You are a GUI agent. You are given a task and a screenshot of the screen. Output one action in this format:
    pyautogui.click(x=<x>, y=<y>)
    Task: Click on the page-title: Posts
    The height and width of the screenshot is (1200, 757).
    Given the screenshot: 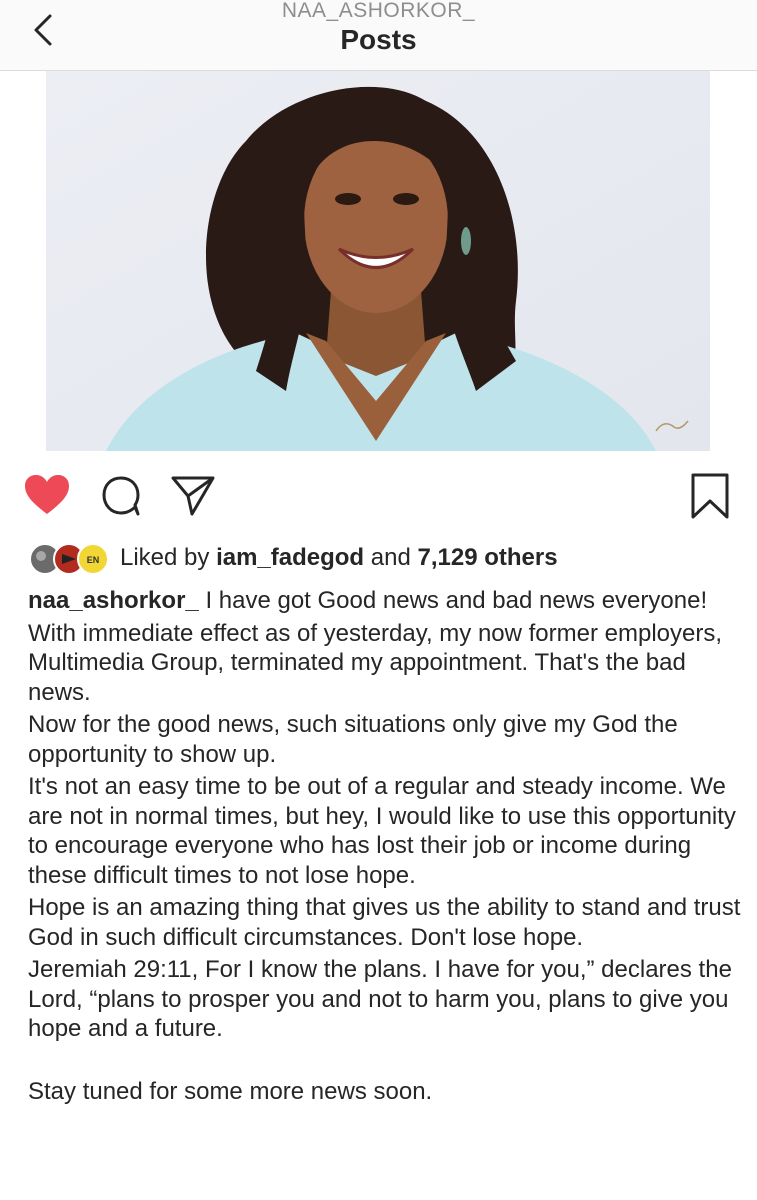 What is the action you would take?
    pyautogui.click(x=378, y=39)
    